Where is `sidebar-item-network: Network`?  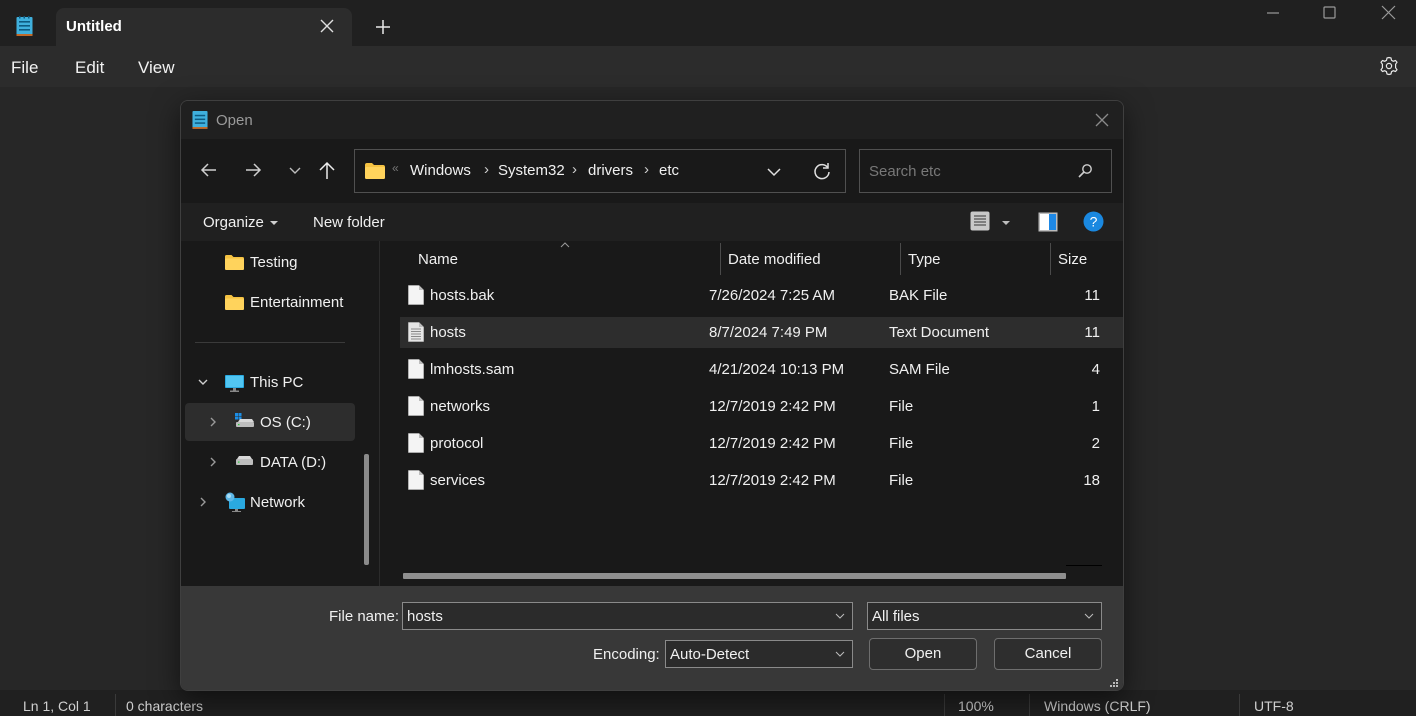 sidebar-item-network: Network is located at coordinates (270, 502).